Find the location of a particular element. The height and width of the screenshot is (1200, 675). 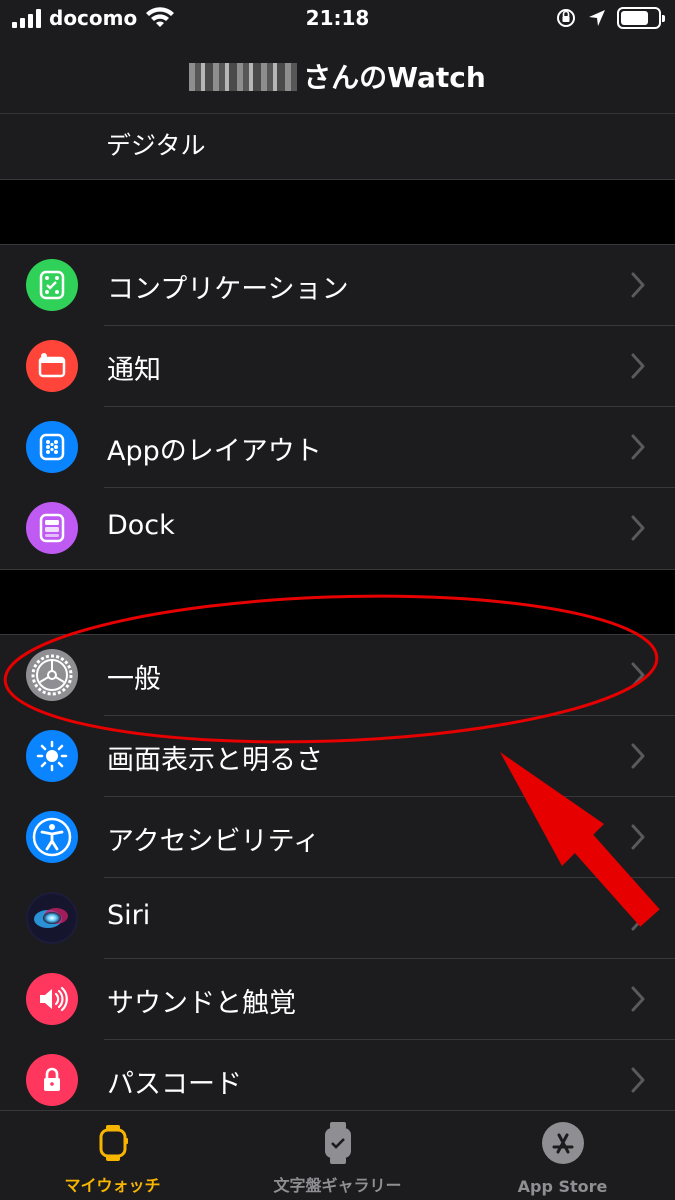

partial-row-label: デジタル is located at coordinates (156, 145).